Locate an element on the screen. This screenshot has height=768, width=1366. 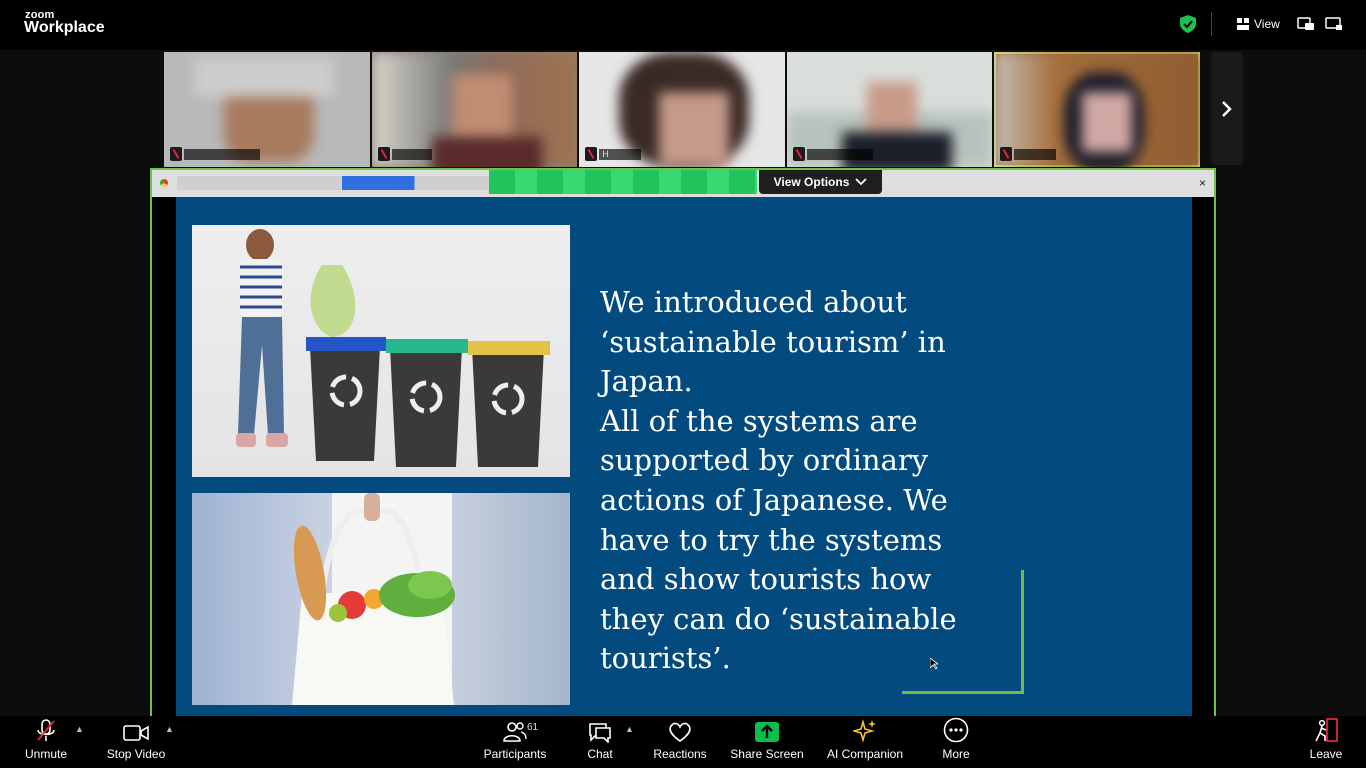
stop-video-label: Stop Video is located at coordinates (136, 754).